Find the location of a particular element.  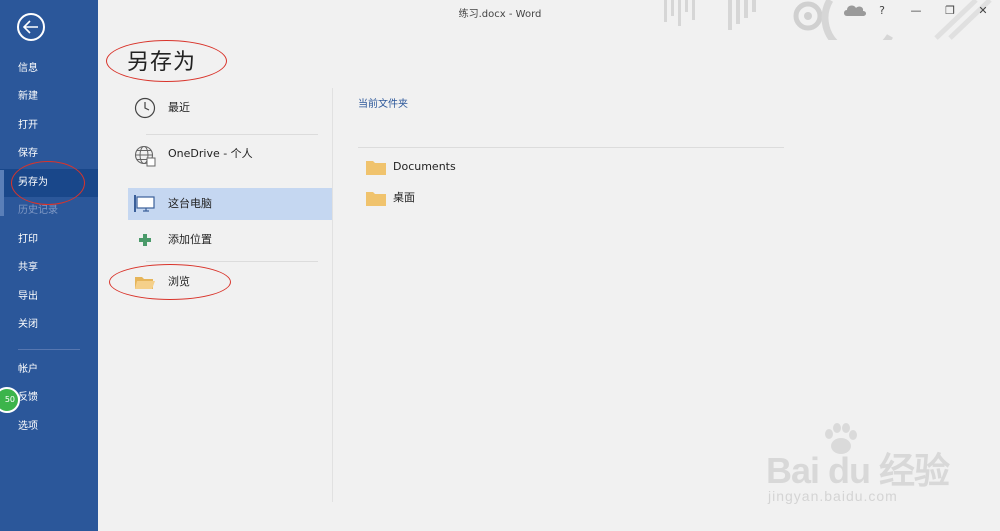

help-button: ? is located at coordinates (882, 11).